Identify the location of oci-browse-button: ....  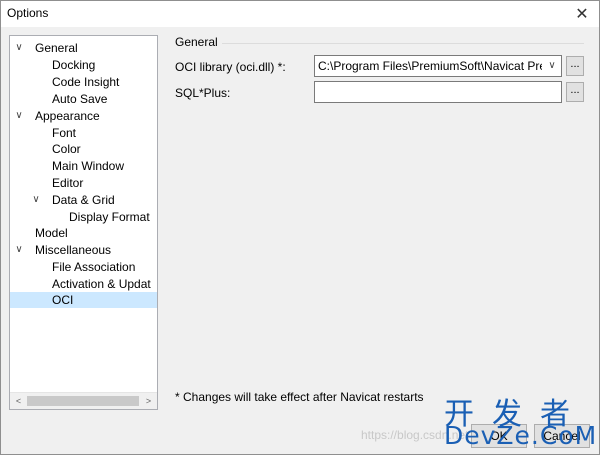
(575, 66).